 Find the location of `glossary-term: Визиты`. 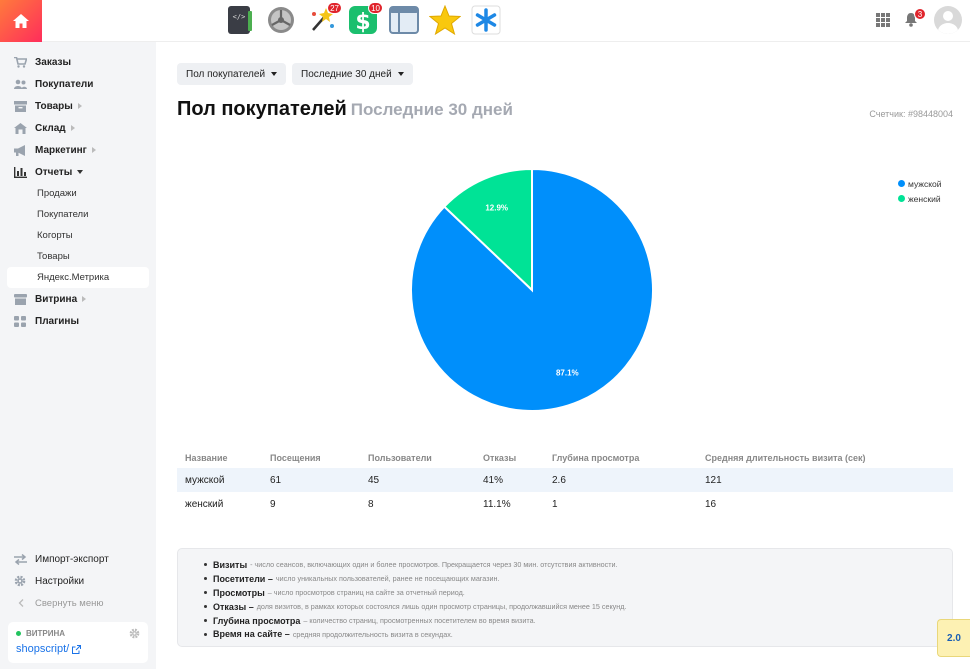

glossary-term: Визиты is located at coordinates (230, 564).